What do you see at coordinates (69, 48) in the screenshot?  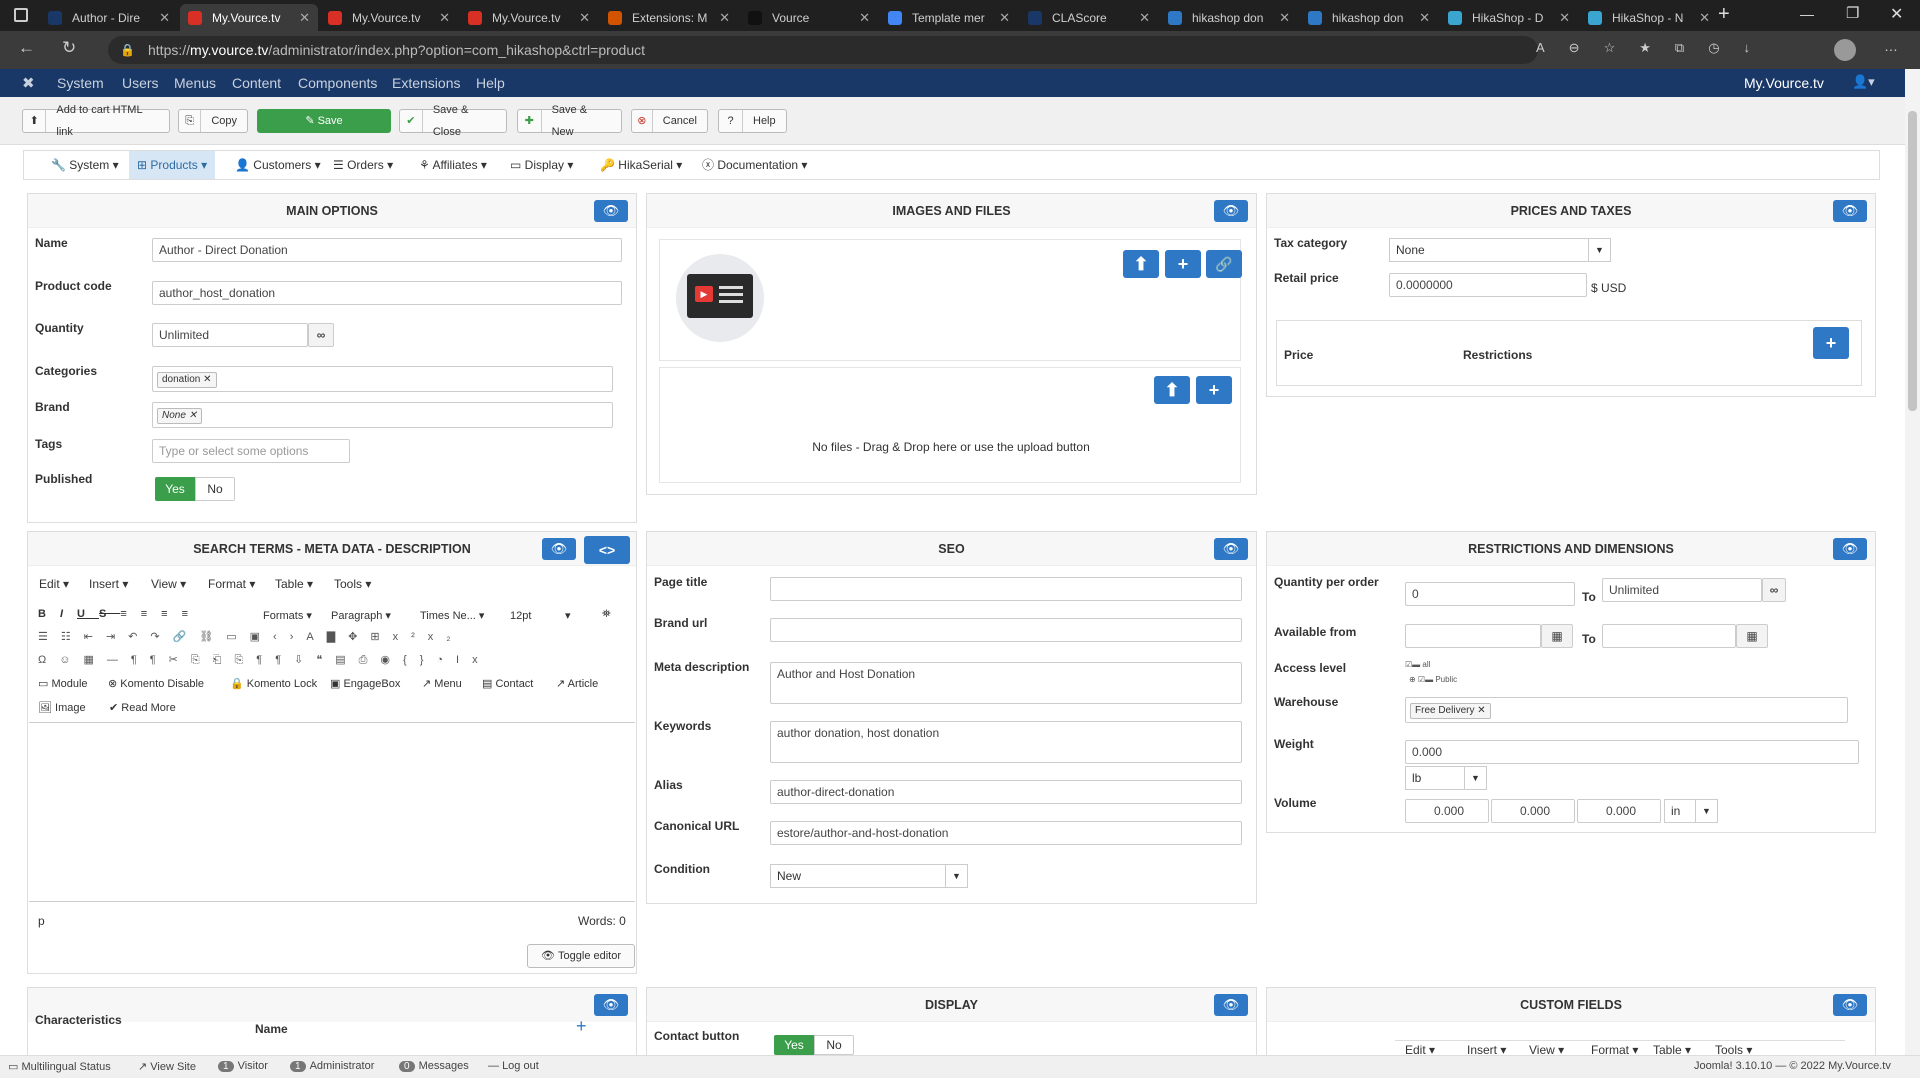 I see `refresh-icon: ↻` at bounding box center [69, 48].